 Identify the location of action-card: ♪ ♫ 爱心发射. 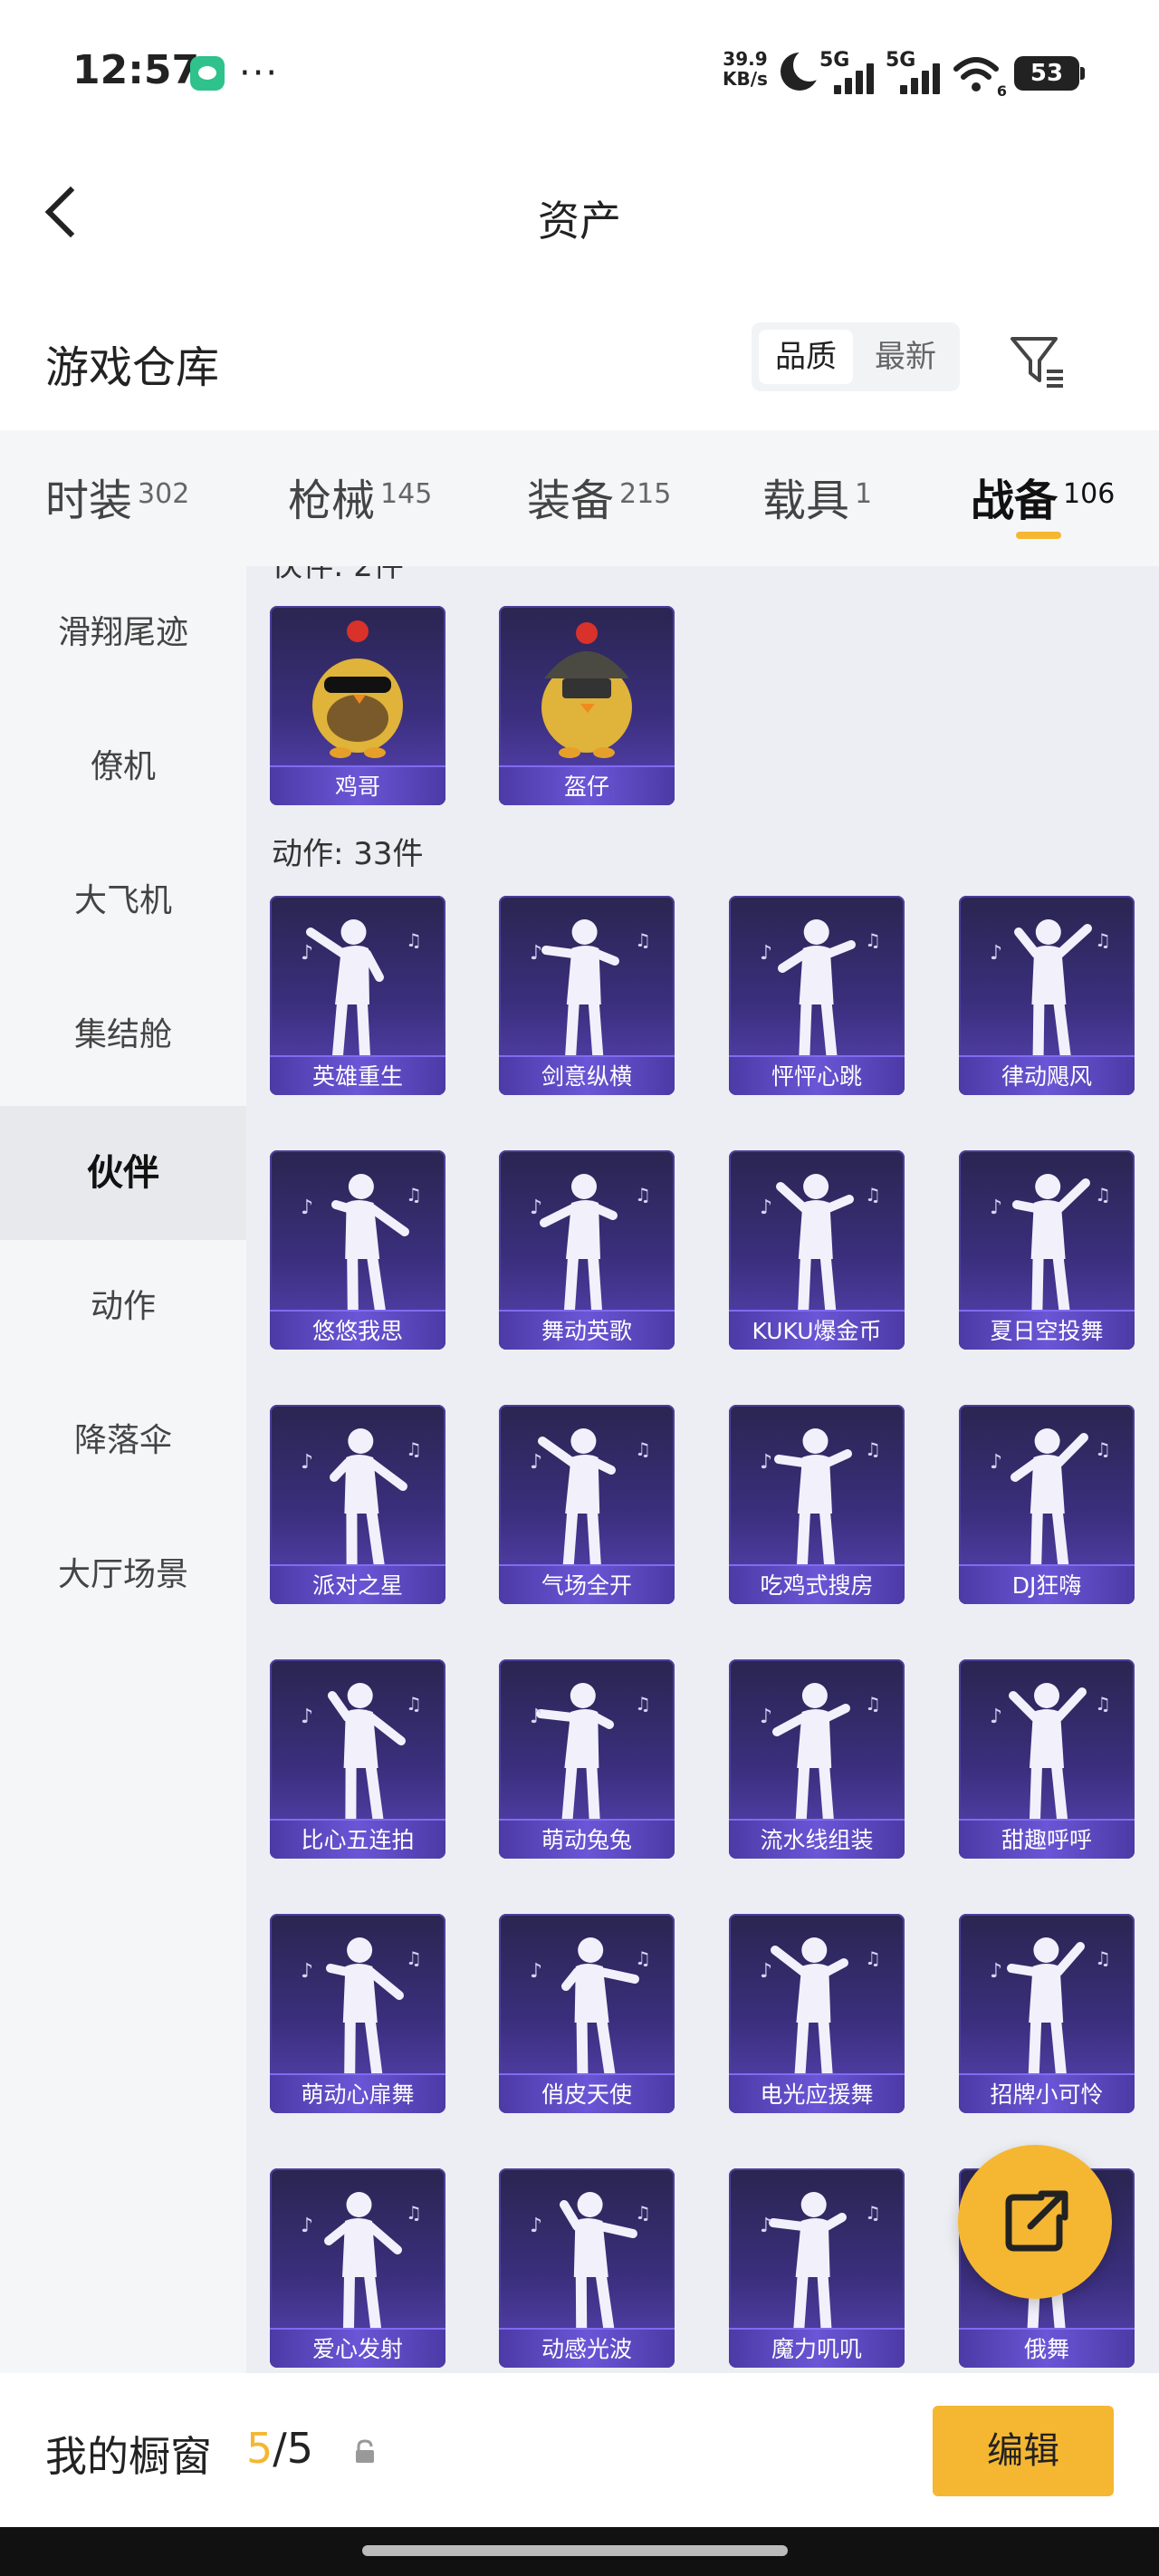
(358, 2268).